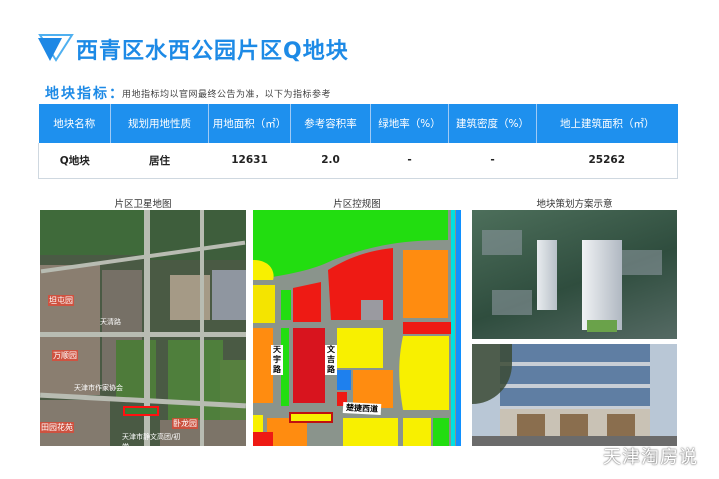 Image resolution: width=719 pixels, height=479 pixels. What do you see at coordinates (143, 204) in the screenshot?
I see `satellite-caption: 片区卫星地图` at bounding box center [143, 204].